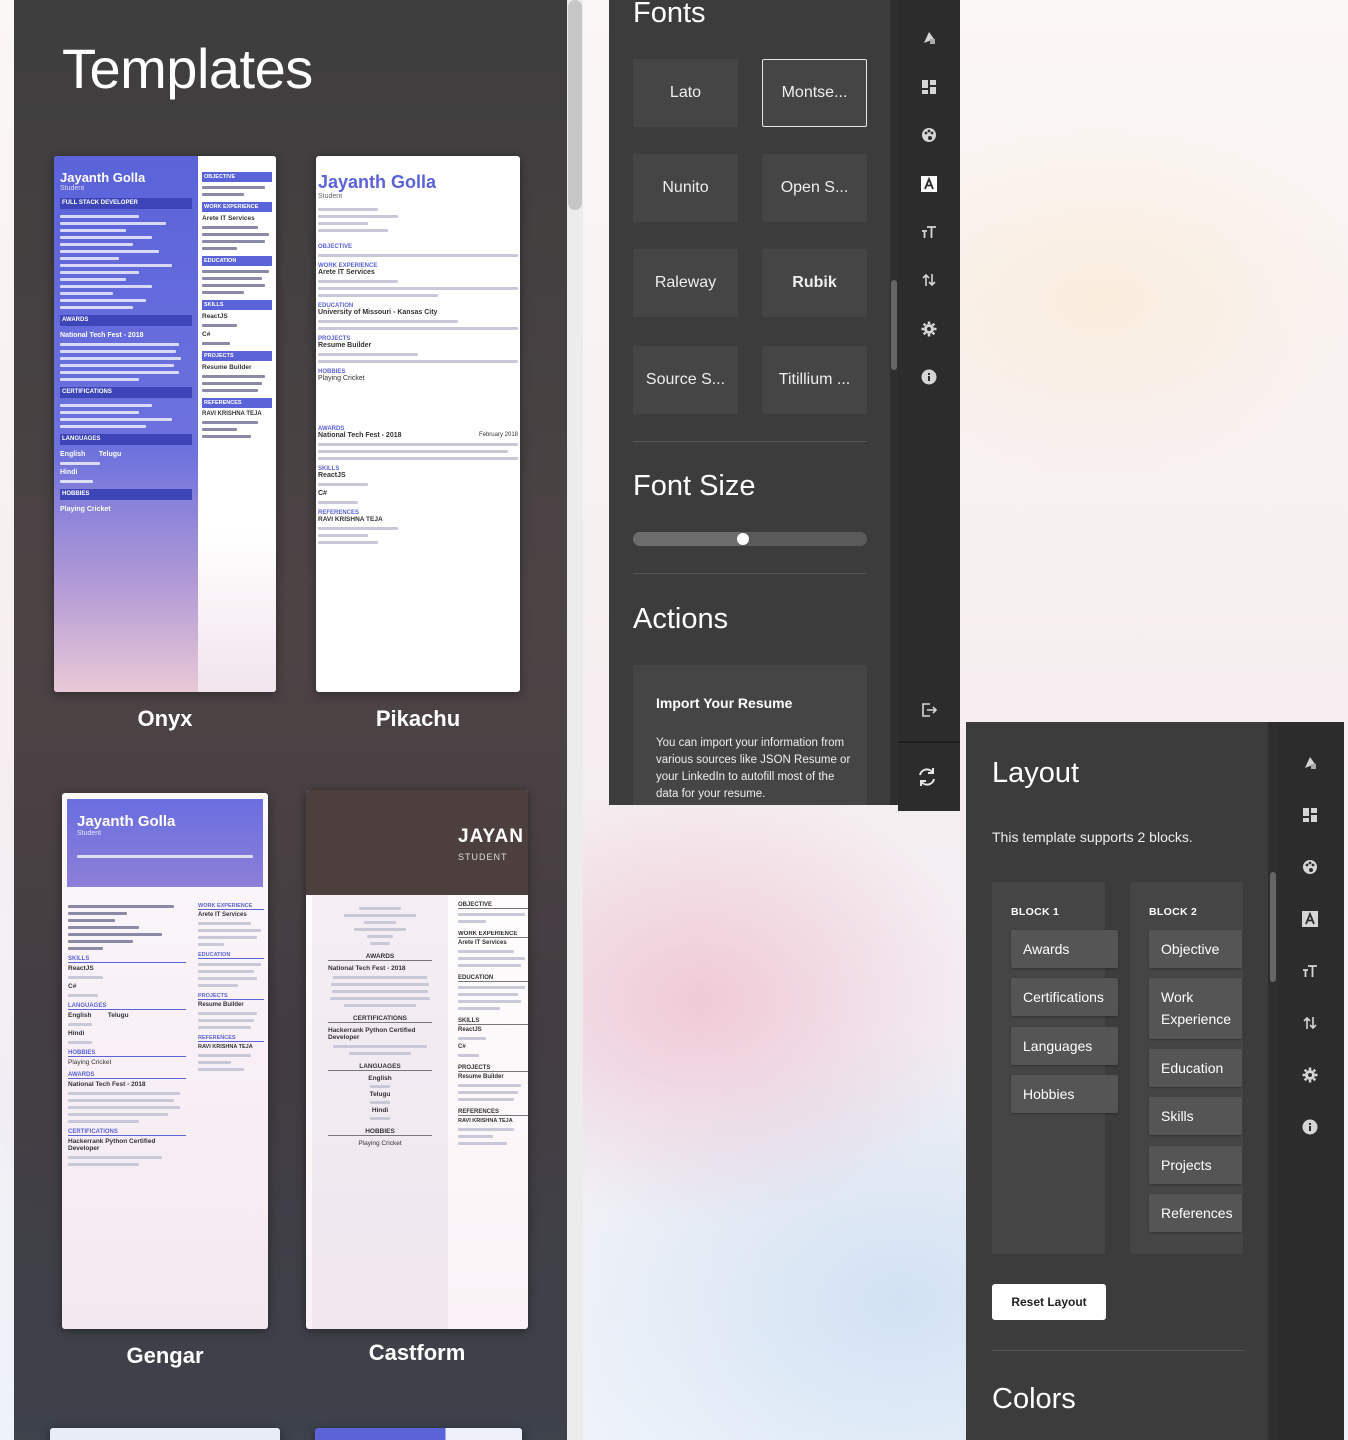  What do you see at coordinates (750, 573) in the screenshot?
I see `font-size-divider` at bounding box center [750, 573].